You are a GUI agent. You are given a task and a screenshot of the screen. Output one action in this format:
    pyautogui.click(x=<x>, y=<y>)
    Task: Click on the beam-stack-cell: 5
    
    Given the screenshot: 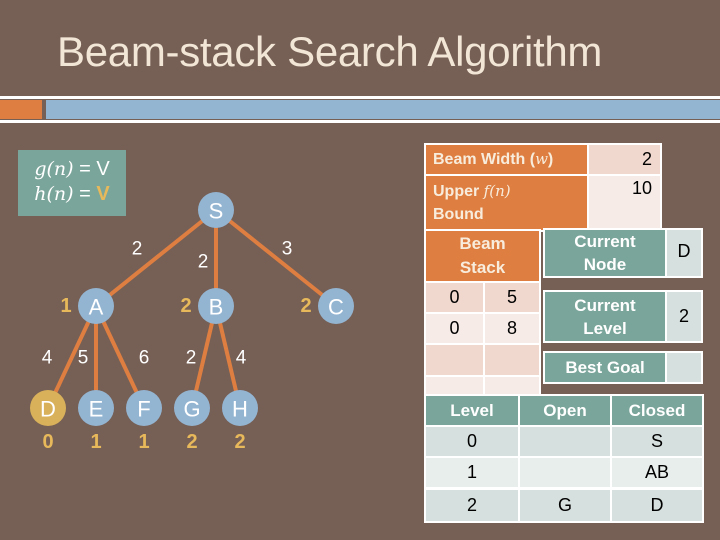 What is the action you would take?
    pyautogui.click(x=512, y=297)
    